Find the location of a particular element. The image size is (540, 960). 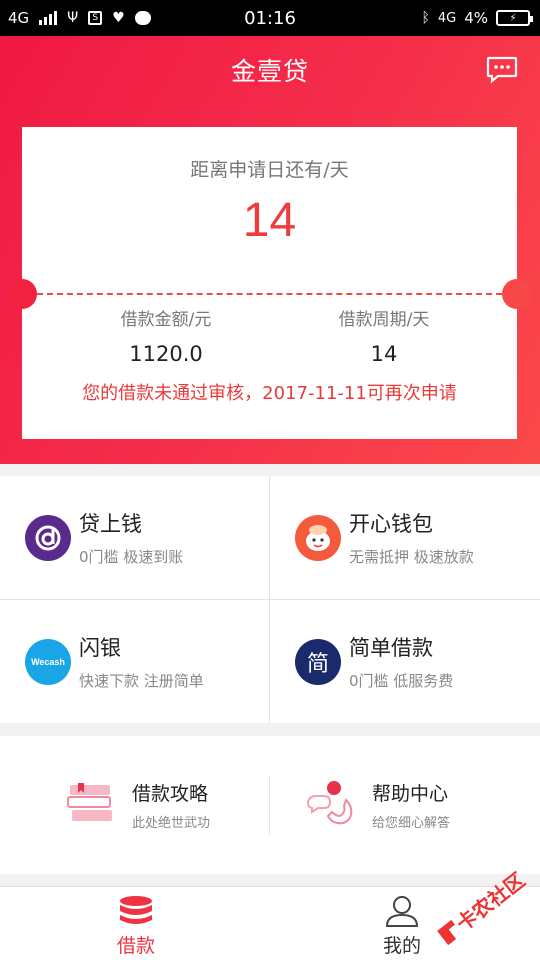

tab-label: 我的 is located at coordinates (401, 946).